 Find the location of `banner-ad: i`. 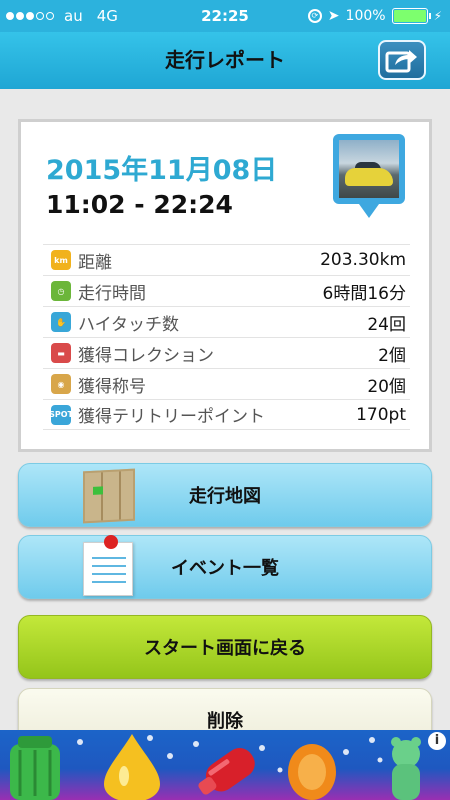

banner-ad: i is located at coordinates (225, 765).